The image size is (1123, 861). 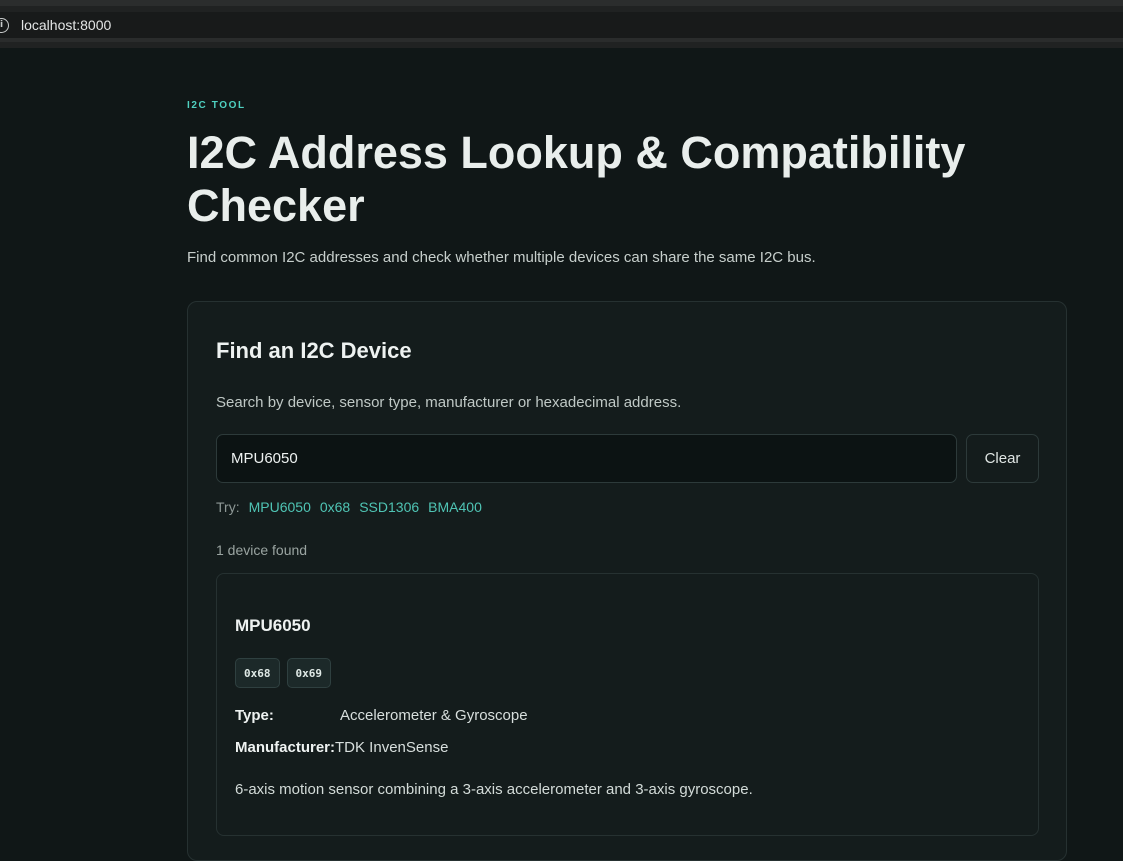 I want to click on clear-button: Clear, so click(x=1002, y=458).